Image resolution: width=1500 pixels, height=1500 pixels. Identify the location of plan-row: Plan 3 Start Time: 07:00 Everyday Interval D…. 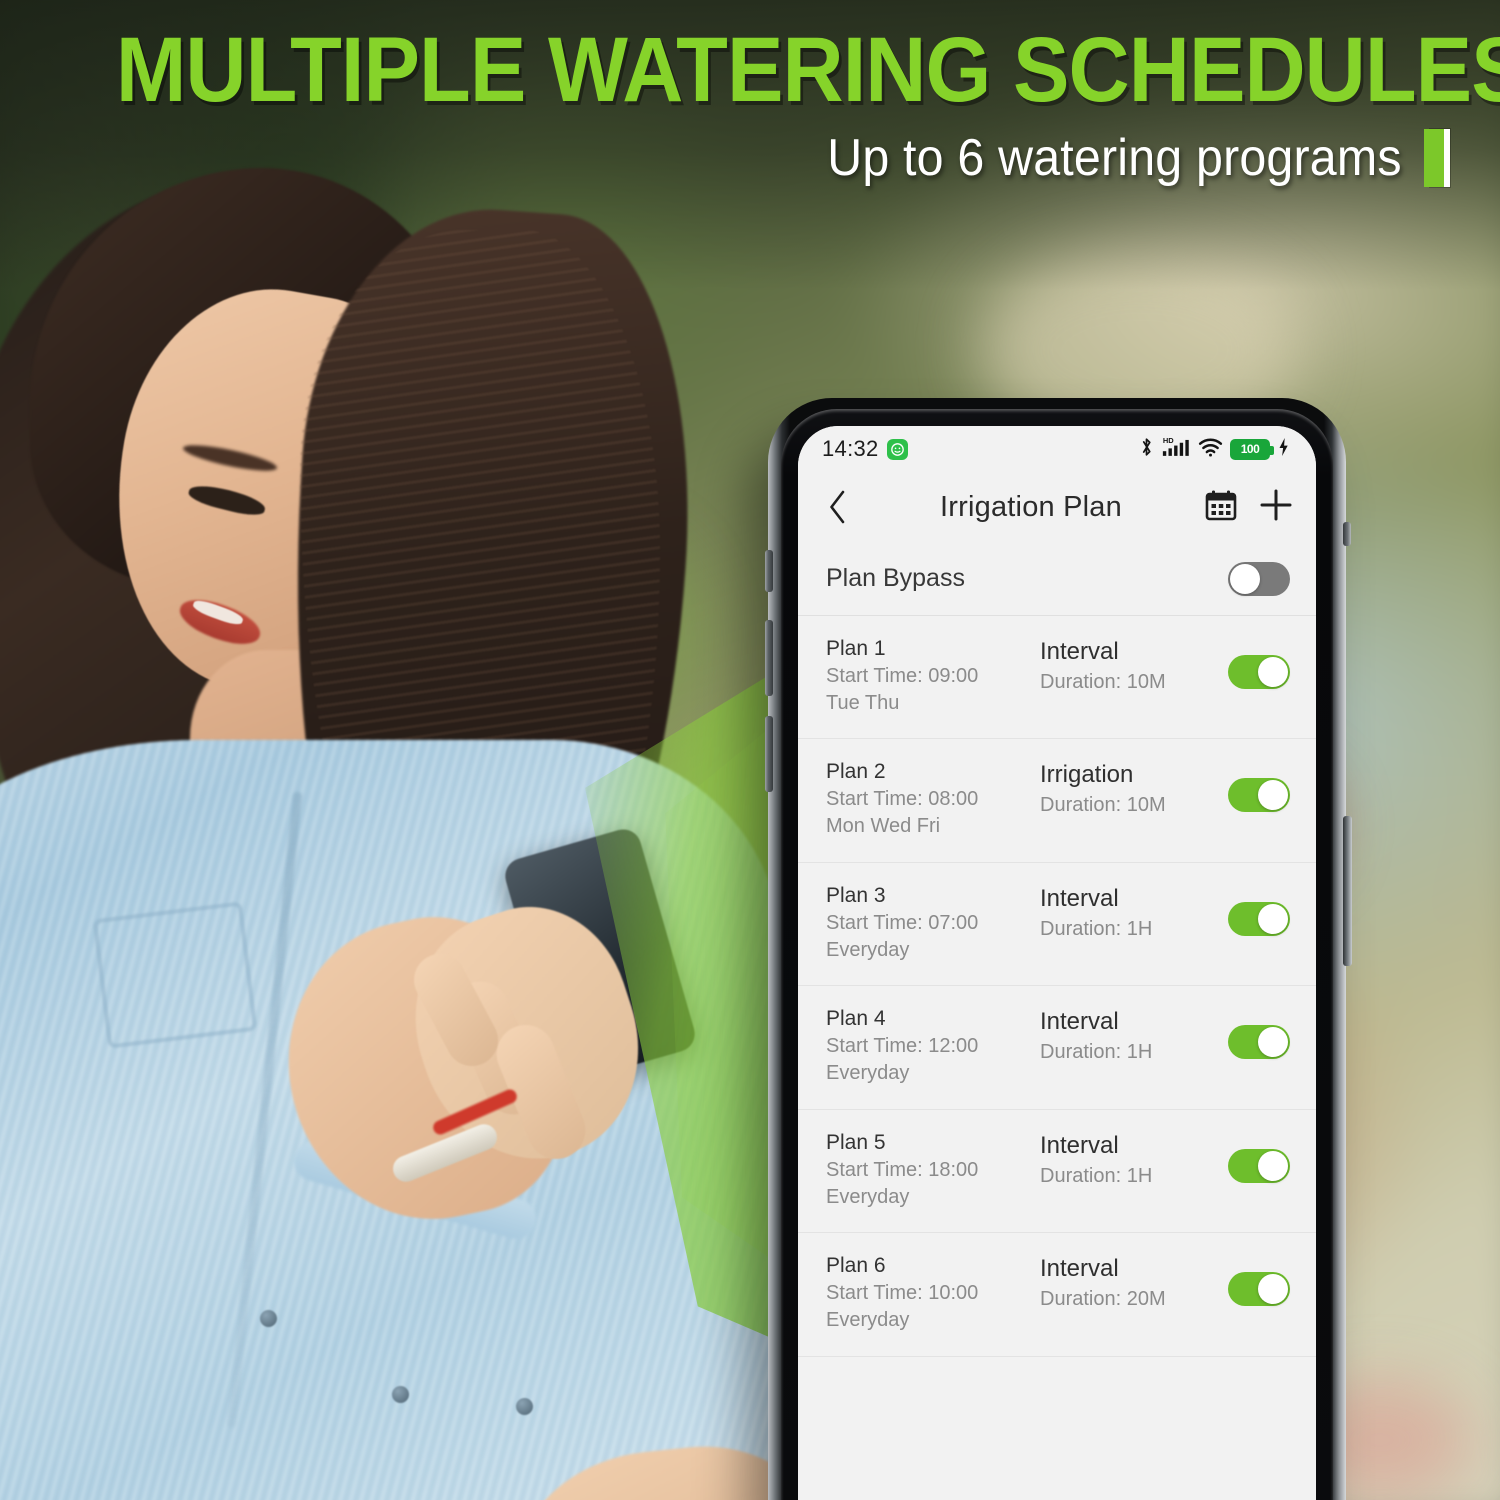
(1057, 924).